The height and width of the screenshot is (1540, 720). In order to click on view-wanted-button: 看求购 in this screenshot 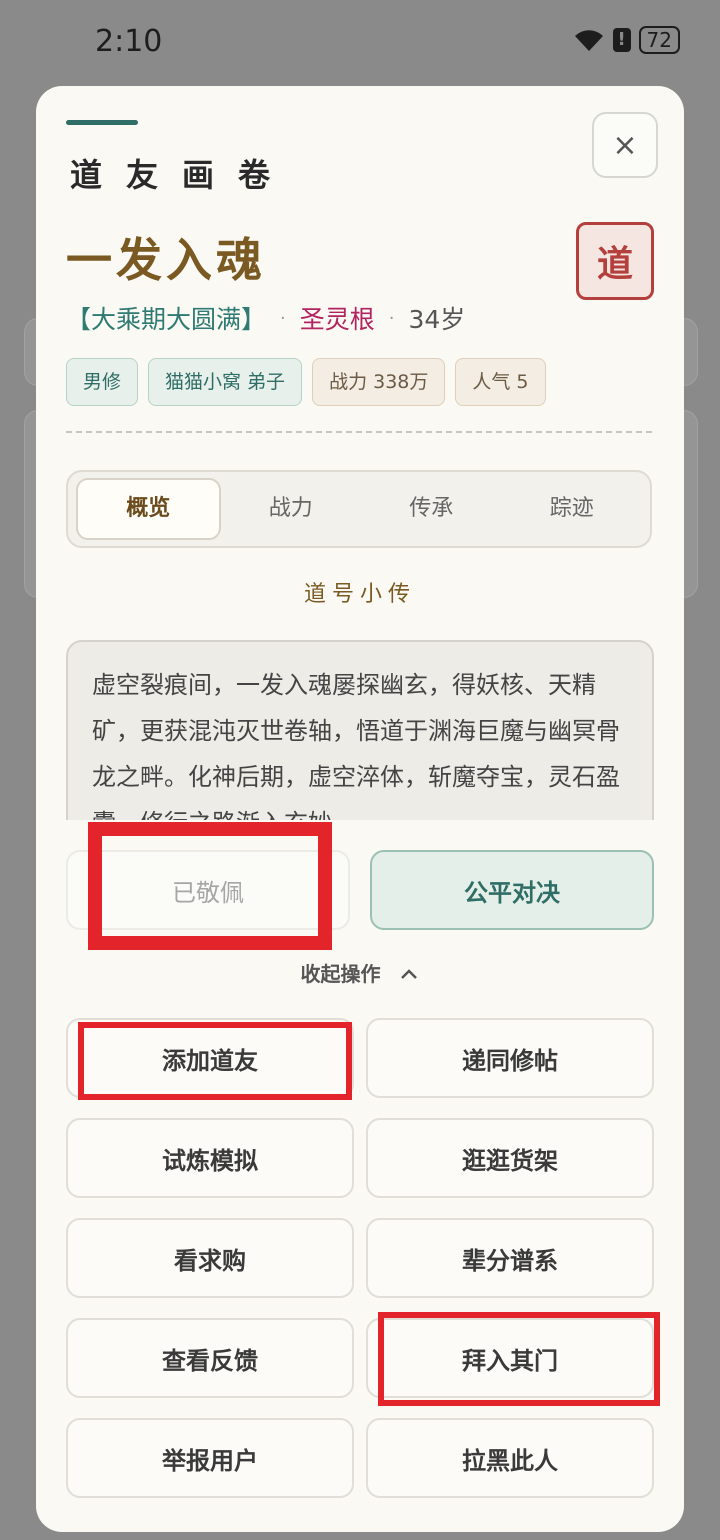, I will do `click(210, 1258)`.